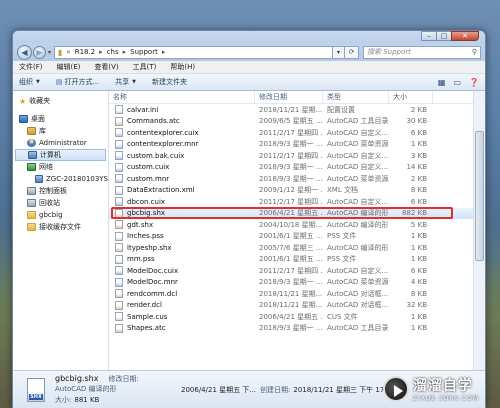  What do you see at coordinates (297, 317) in the screenshot?
I see `file-row: Sample.cus 2006/4/21 星期五 ... CUS 文件 1 KB` at bounding box center [297, 317].